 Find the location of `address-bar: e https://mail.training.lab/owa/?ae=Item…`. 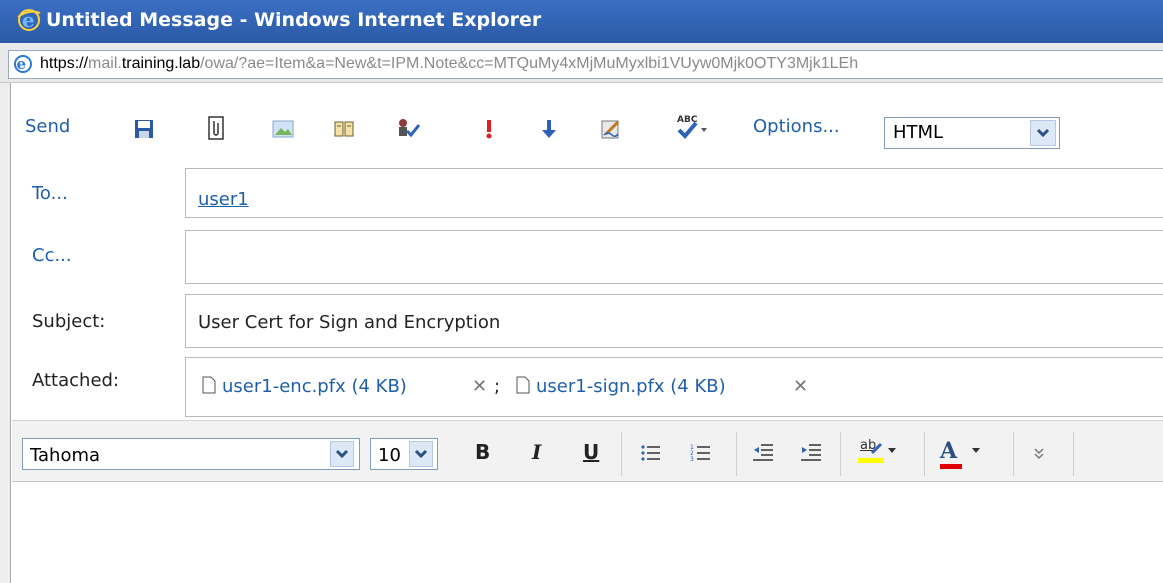

address-bar: e https://mail.training.lab/owa/?ae=Item… is located at coordinates (581, 63).